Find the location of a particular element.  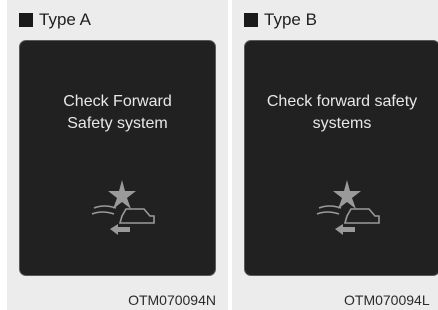

type-b-figure-code: OTM070094L is located at coordinates (387, 300).